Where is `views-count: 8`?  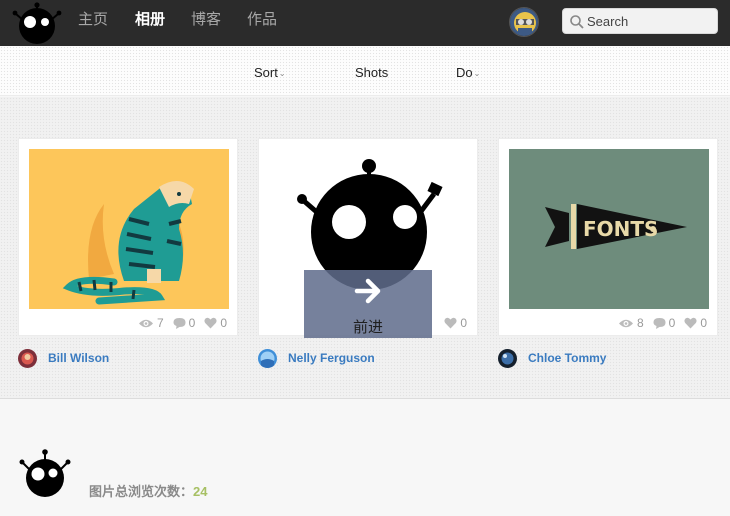 views-count: 8 is located at coordinates (640, 323).